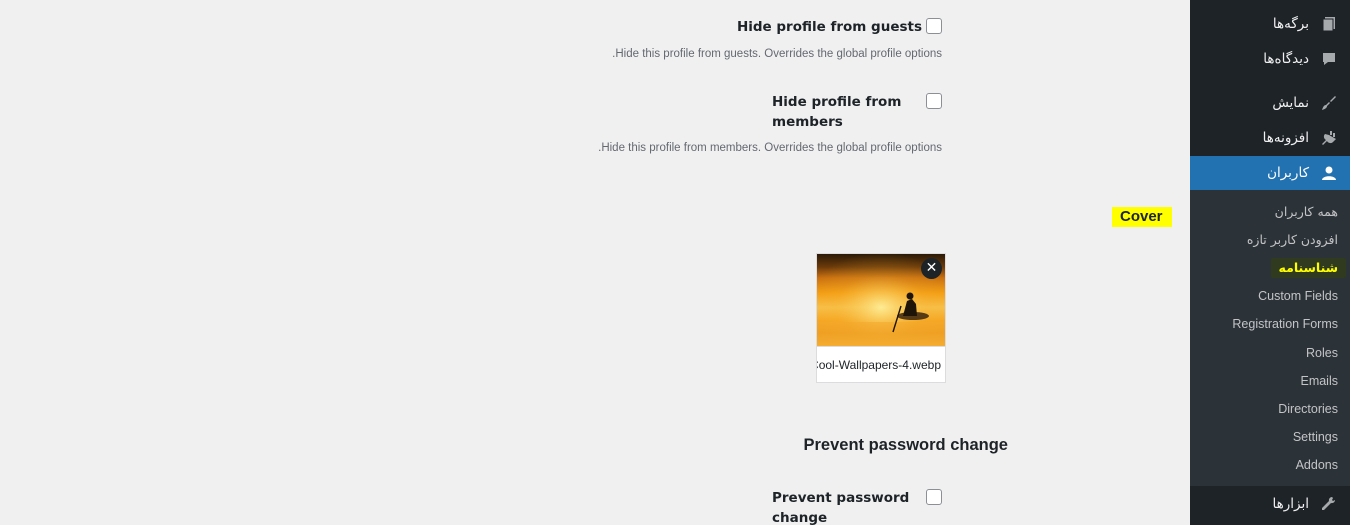  Describe the element at coordinates (881, 364) in the screenshot. I see `cover-filename: Cool-Wallpapers-4.webp` at that location.